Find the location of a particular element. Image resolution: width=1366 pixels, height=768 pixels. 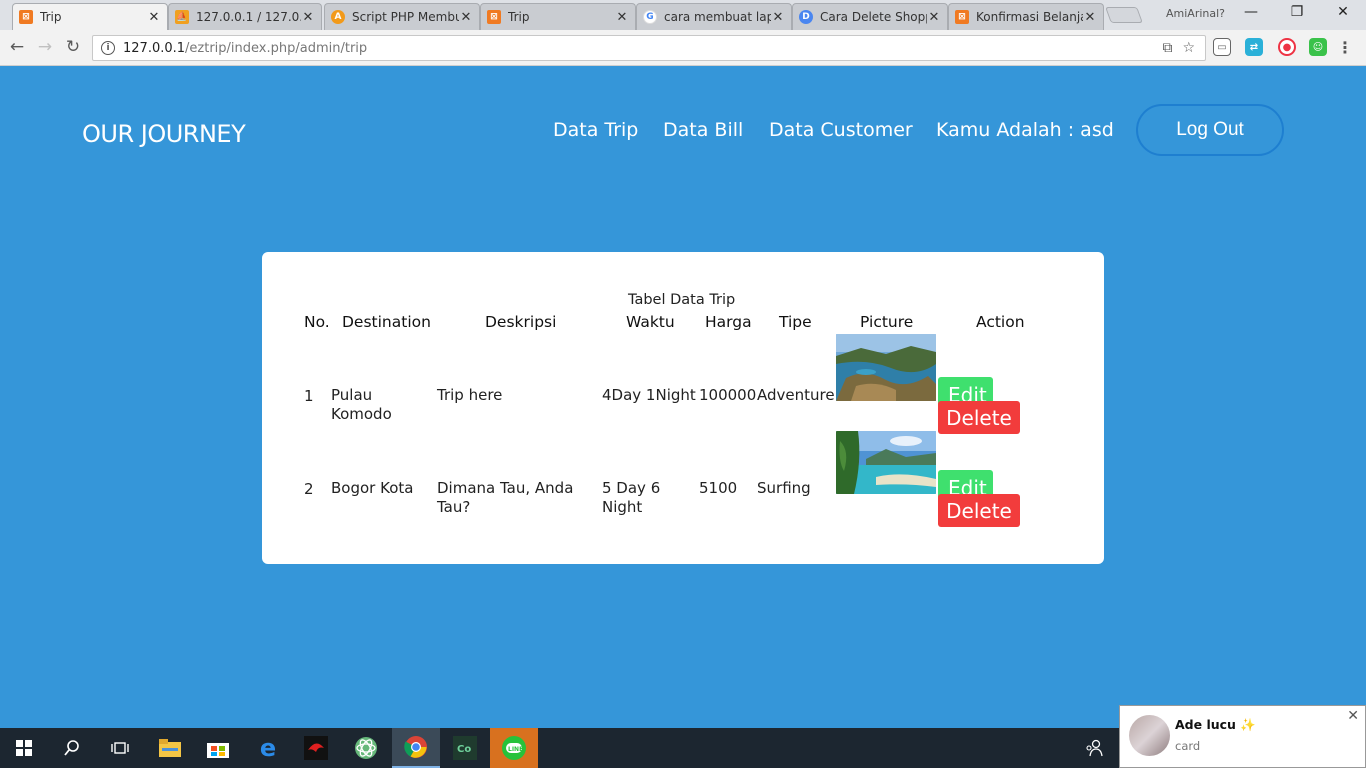

cell-tipe: Surfing is located at coordinates (784, 488).